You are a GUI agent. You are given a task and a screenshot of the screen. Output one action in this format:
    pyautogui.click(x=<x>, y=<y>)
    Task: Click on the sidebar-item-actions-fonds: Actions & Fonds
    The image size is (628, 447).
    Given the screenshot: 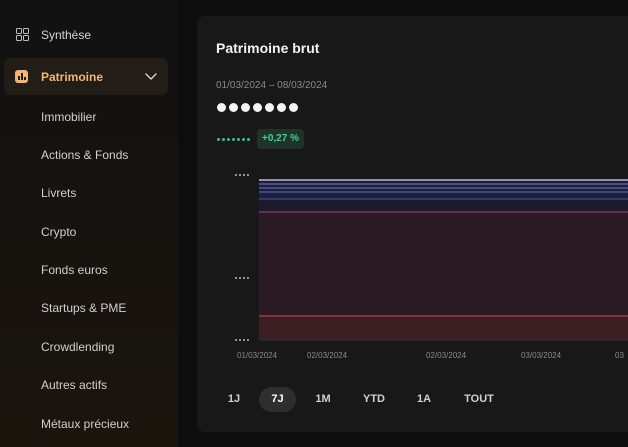 What is the action you would take?
    pyautogui.click(x=84, y=156)
    